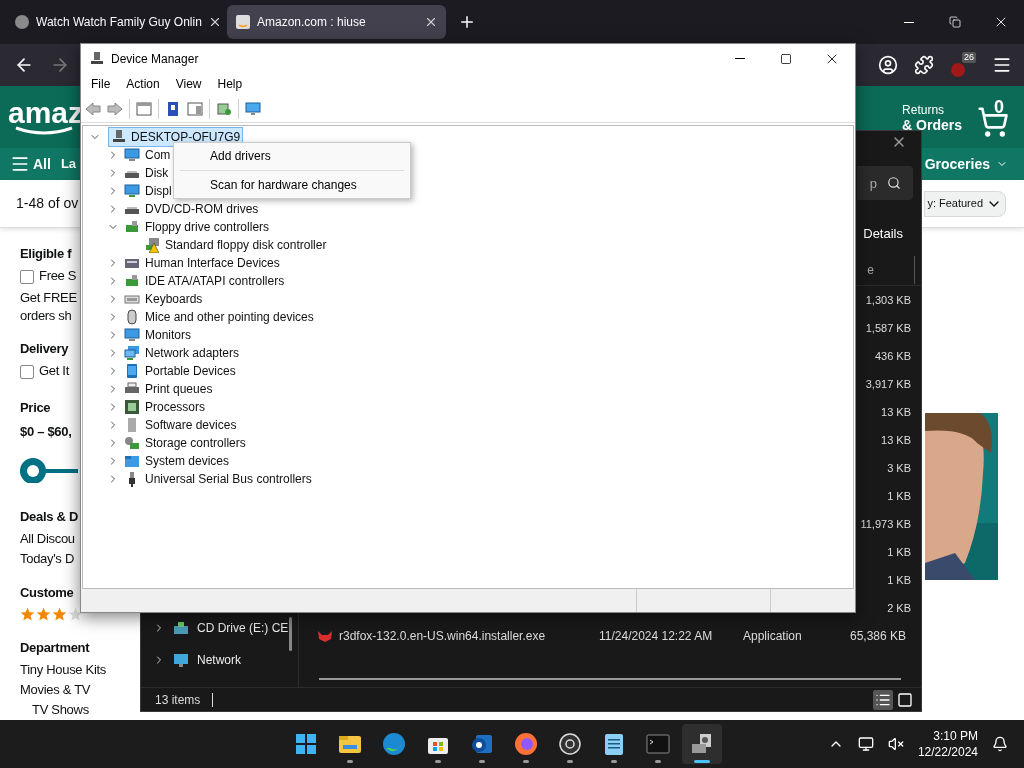 The image size is (1024, 768). Describe the element at coordinates (292, 156) in the screenshot. I see `menu-item: Add drivers` at that location.